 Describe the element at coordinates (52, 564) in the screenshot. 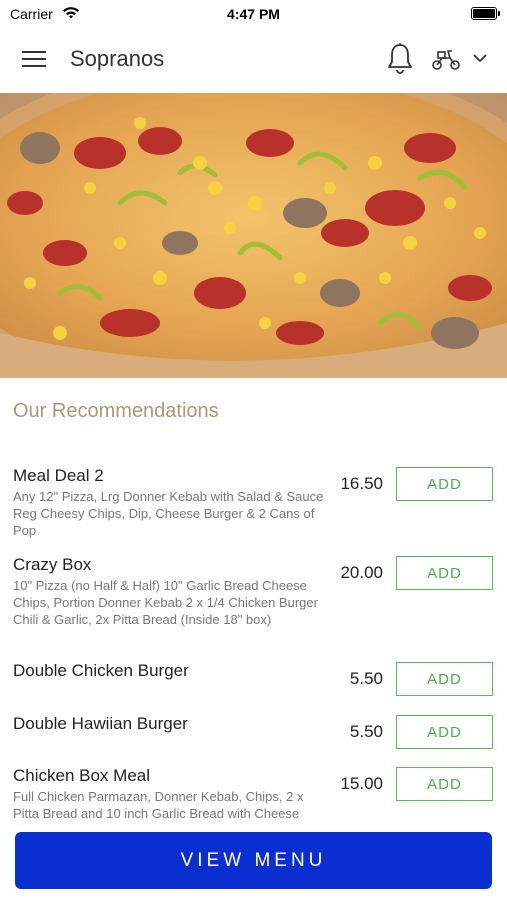

I see `item-name: Crazy Box` at that location.